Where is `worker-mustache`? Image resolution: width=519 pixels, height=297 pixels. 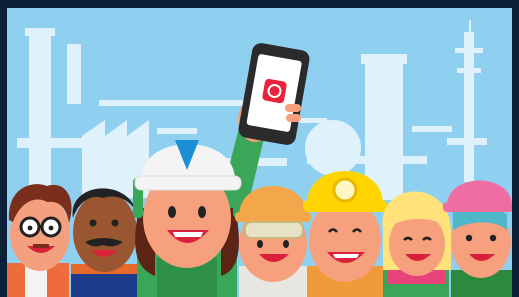
worker-mustache is located at coordinates (107, 242).